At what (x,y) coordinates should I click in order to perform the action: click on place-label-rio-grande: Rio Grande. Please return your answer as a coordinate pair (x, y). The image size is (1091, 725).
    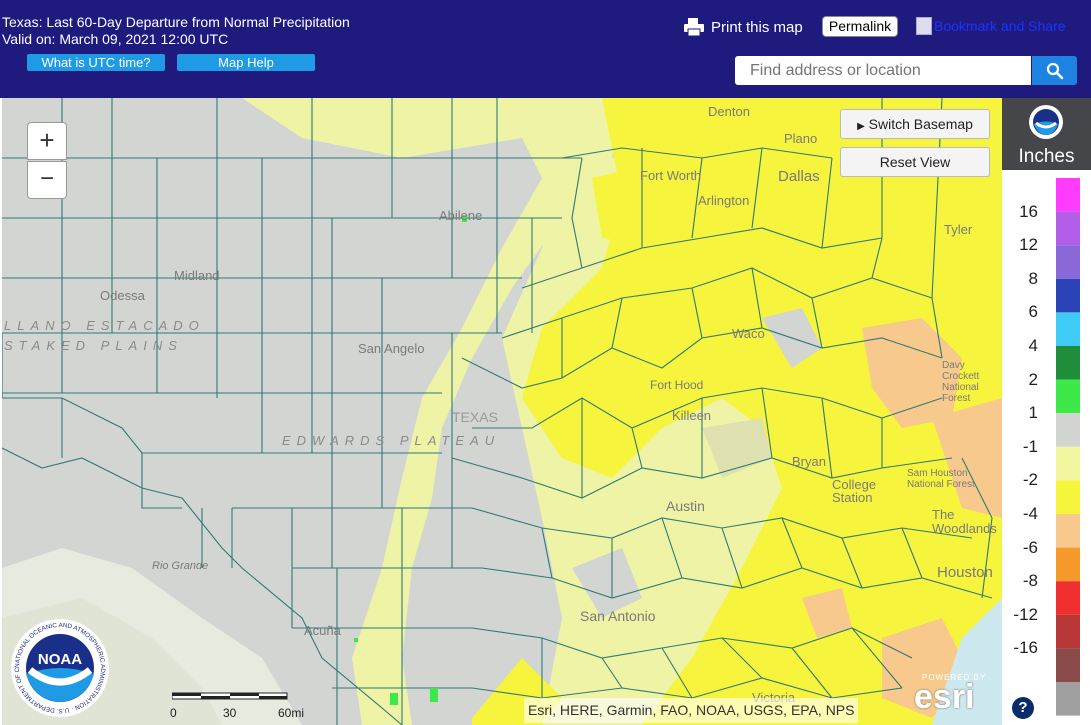
    Looking at the image, I should click on (180, 566).